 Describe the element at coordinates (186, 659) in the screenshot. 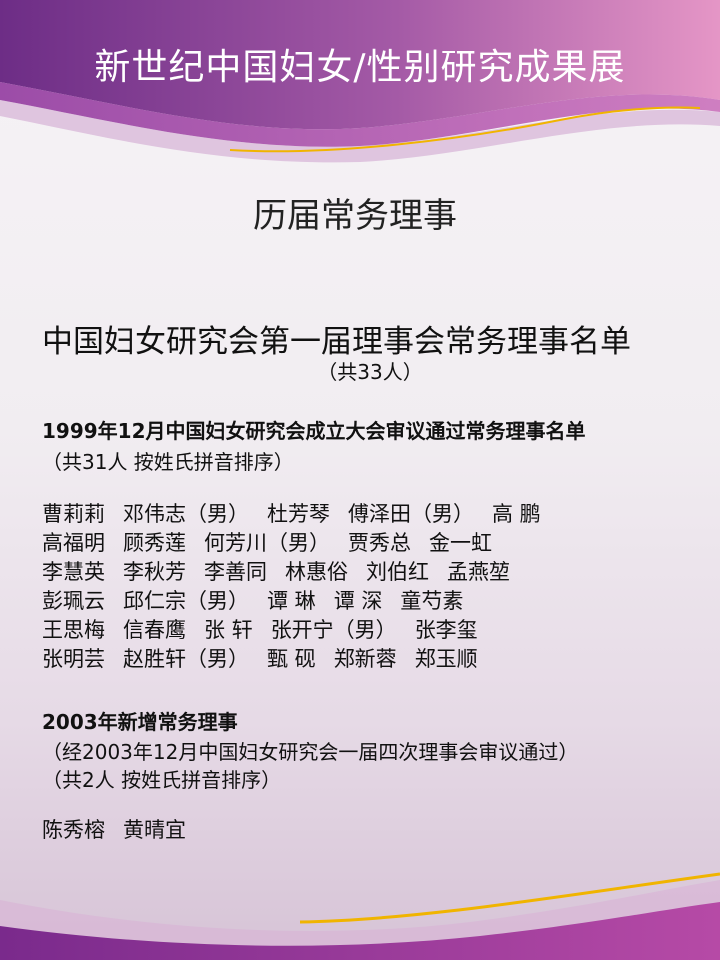

I see `member-name: 赵胜轩（男）` at that location.